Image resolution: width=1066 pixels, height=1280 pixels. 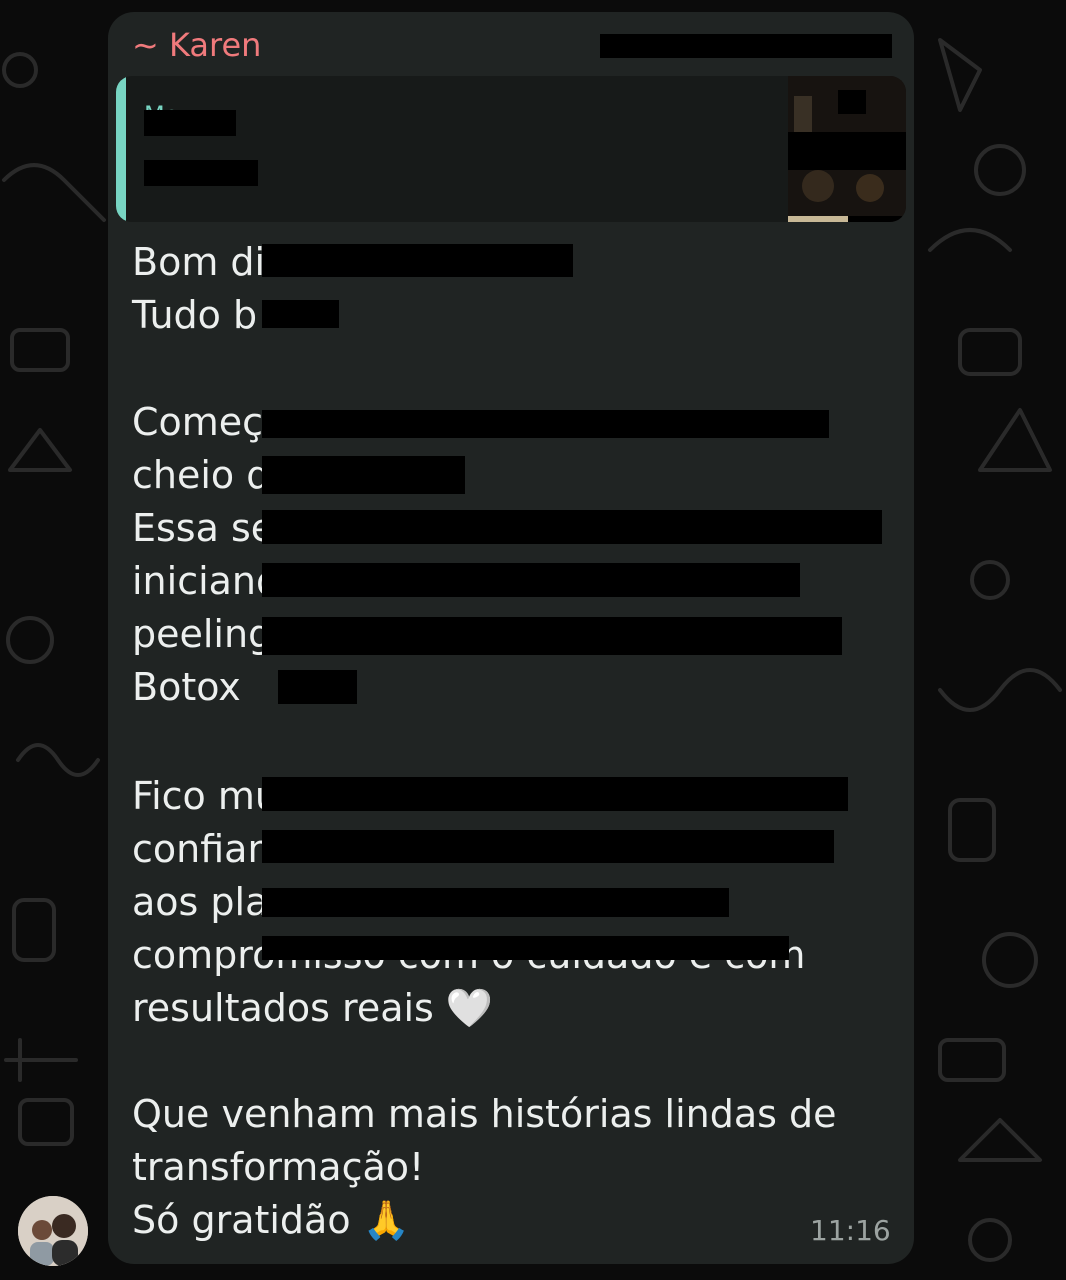 What do you see at coordinates (201, 173) in the screenshot?
I see `redacted-quoted-text` at bounding box center [201, 173].